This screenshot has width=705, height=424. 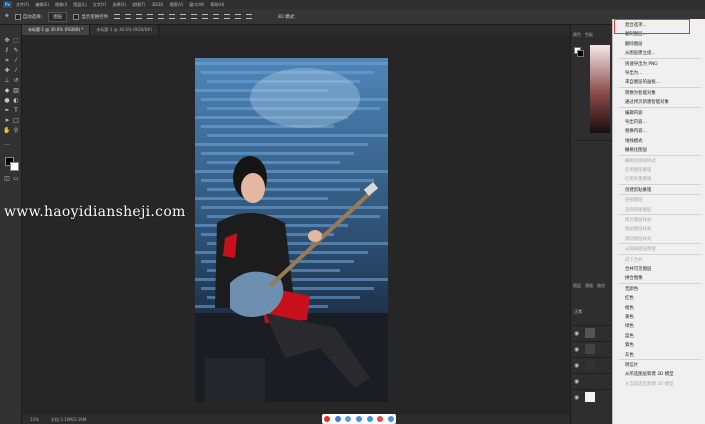 What do you see at coordinates (327, 419) in the screenshot?
I see `ime-logo-icon` at bounding box center [327, 419].